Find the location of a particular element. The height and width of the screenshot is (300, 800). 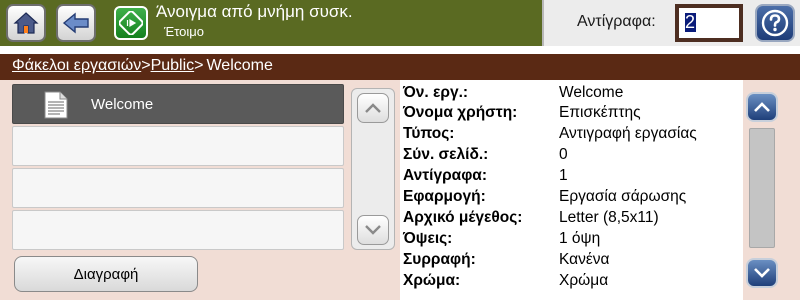

detail-row-type: Τύπος: Αντιγραφή εργασίας is located at coordinates (571, 134).